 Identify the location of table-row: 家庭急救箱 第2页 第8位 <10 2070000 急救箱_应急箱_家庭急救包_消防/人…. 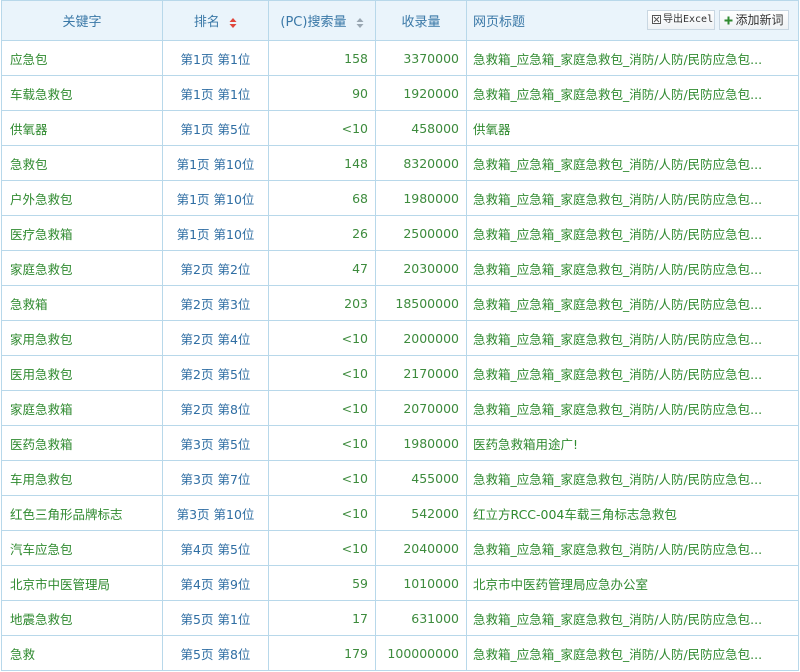
(400, 408).